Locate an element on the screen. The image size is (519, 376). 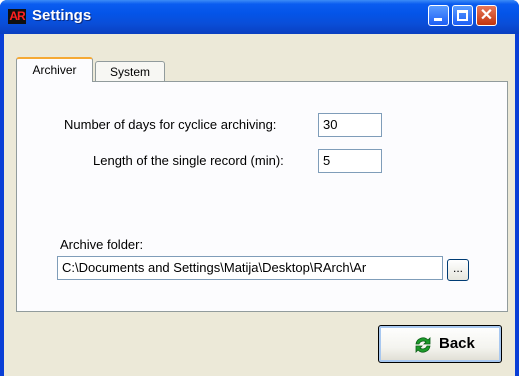
record-length-input: 5 is located at coordinates (350, 161).